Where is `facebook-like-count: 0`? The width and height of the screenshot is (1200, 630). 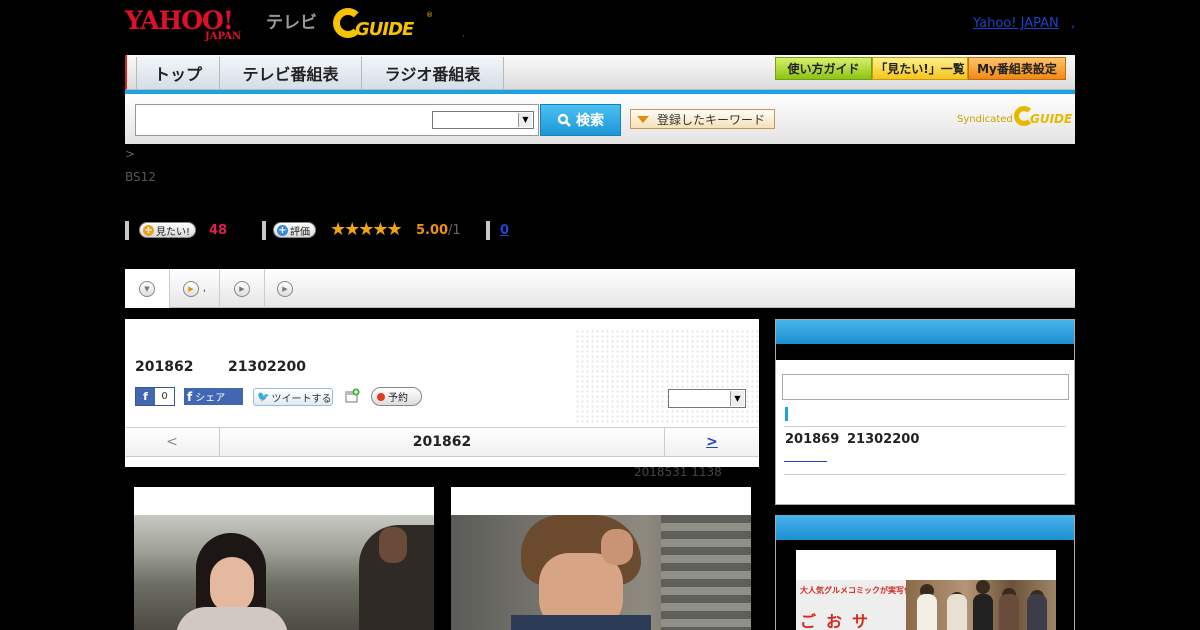
facebook-like-count: 0 is located at coordinates (164, 396).